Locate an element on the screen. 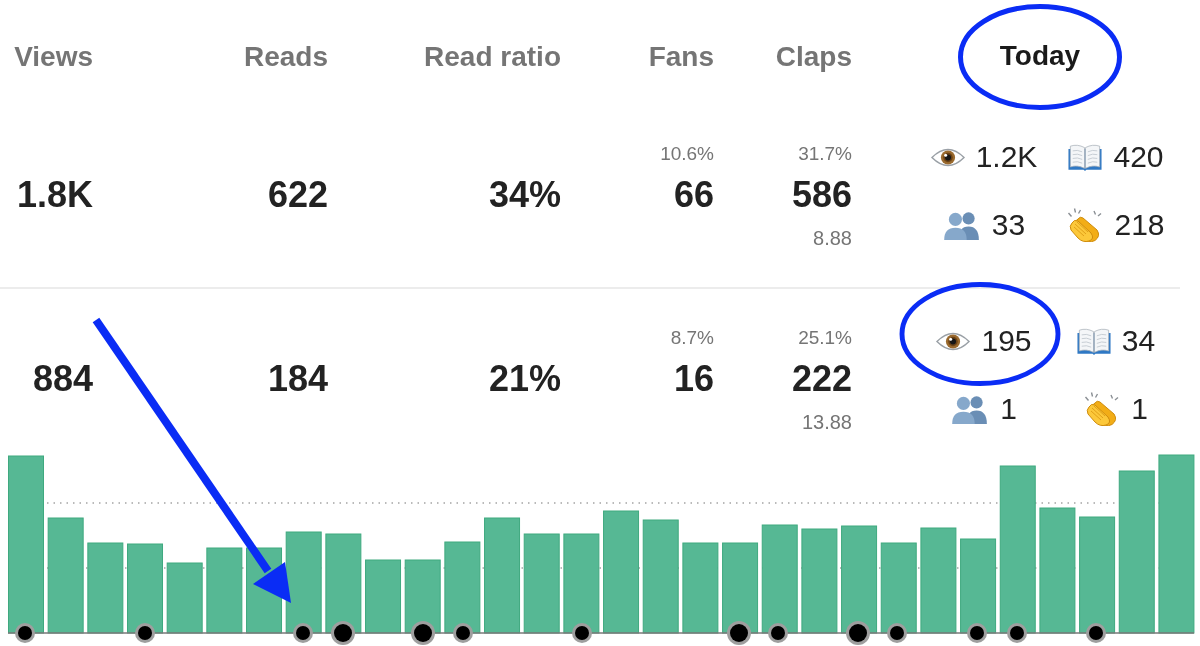 This screenshot has width=1200, height=646. stat-value: 622 is located at coordinates (297, 195).